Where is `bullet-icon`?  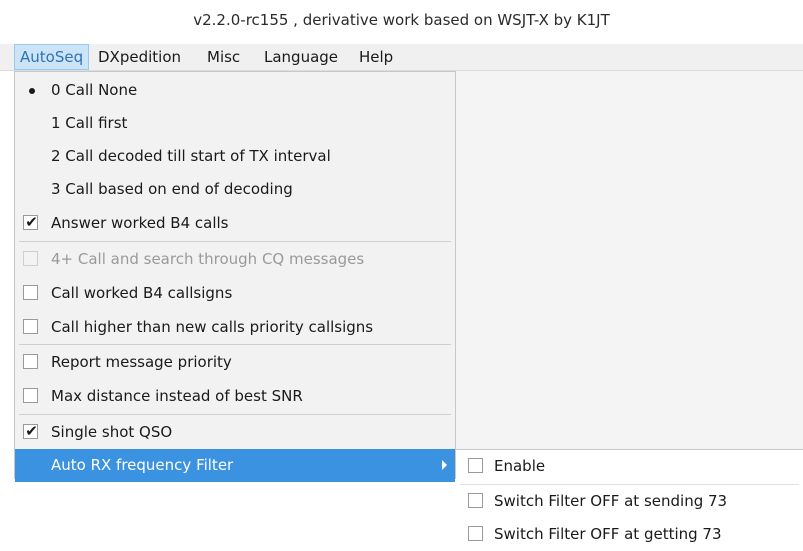
bullet-icon is located at coordinates (32, 91).